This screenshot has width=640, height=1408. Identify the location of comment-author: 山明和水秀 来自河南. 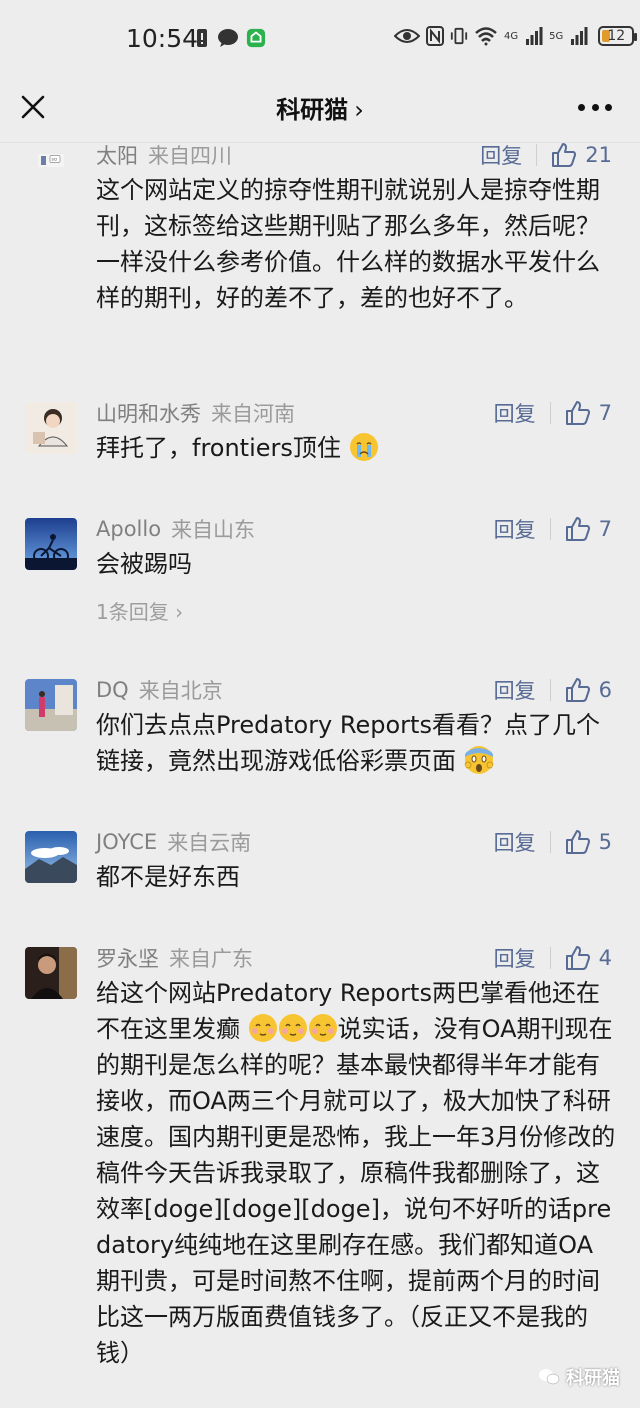
(195, 413).